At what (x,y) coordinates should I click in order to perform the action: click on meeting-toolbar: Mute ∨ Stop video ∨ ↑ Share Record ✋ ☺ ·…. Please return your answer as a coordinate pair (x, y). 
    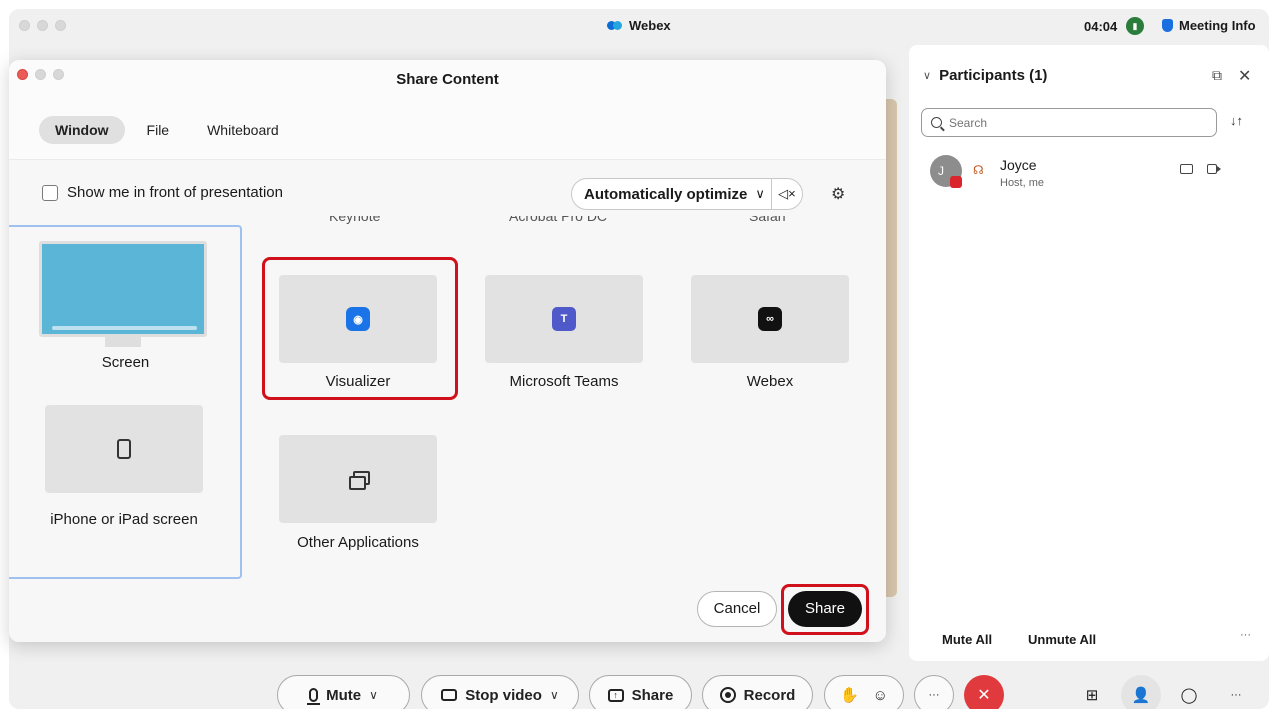
    Looking at the image, I should click on (639, 687).